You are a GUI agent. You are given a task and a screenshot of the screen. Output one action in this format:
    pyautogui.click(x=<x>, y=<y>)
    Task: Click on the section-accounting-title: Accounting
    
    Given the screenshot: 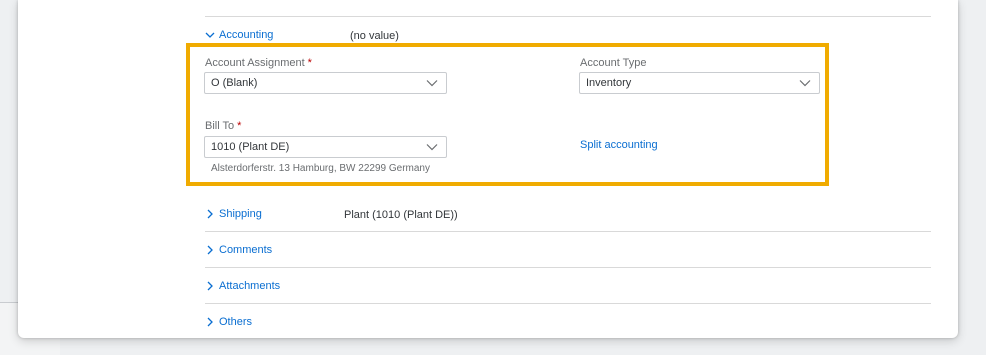 What is the action you would take?
    pyautogui.click(x=246, y=35)
    